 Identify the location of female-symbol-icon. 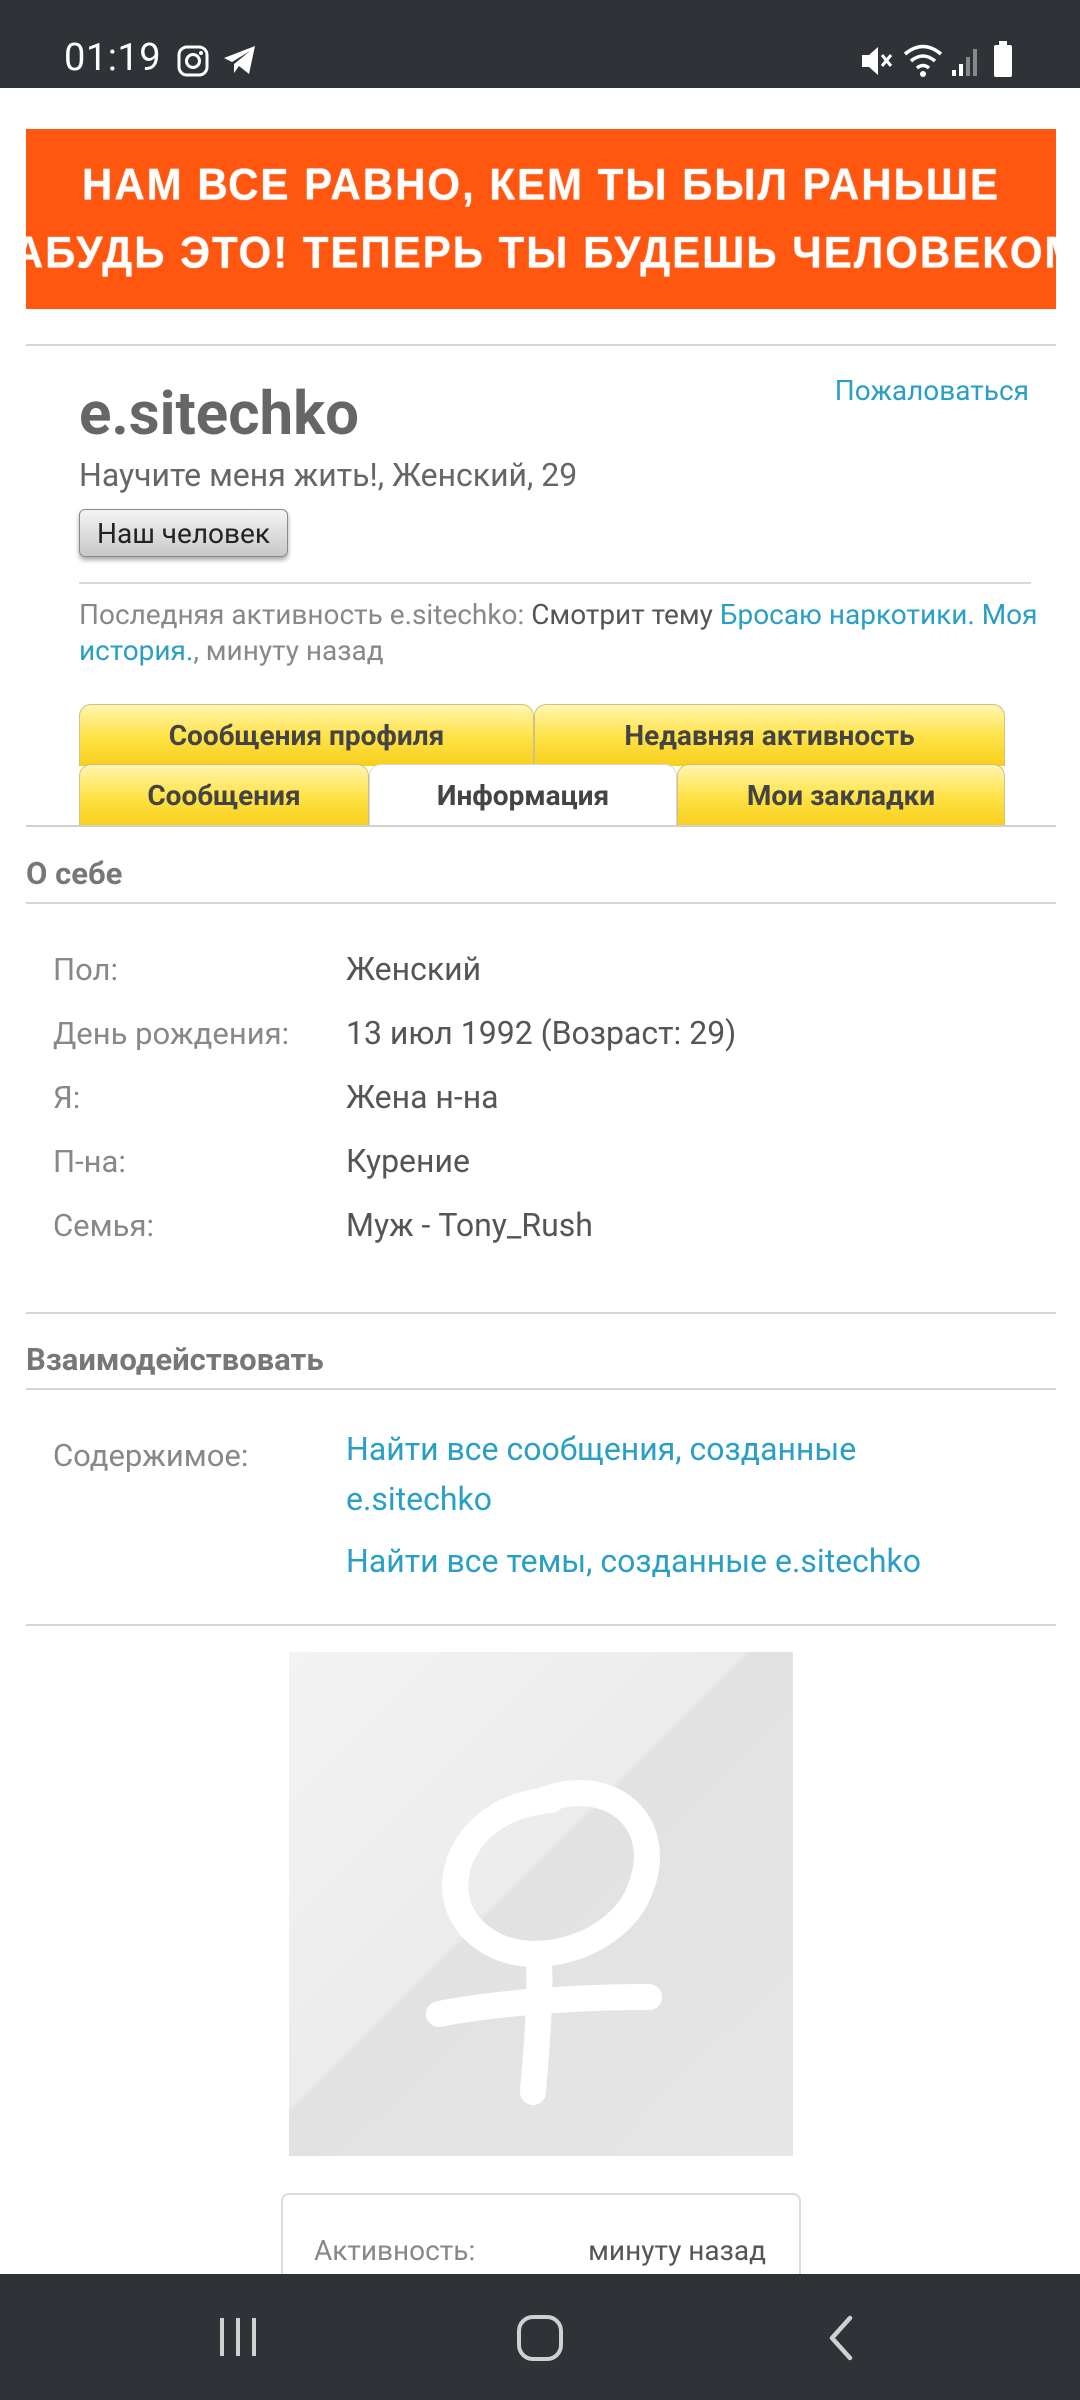
(544, 1942).